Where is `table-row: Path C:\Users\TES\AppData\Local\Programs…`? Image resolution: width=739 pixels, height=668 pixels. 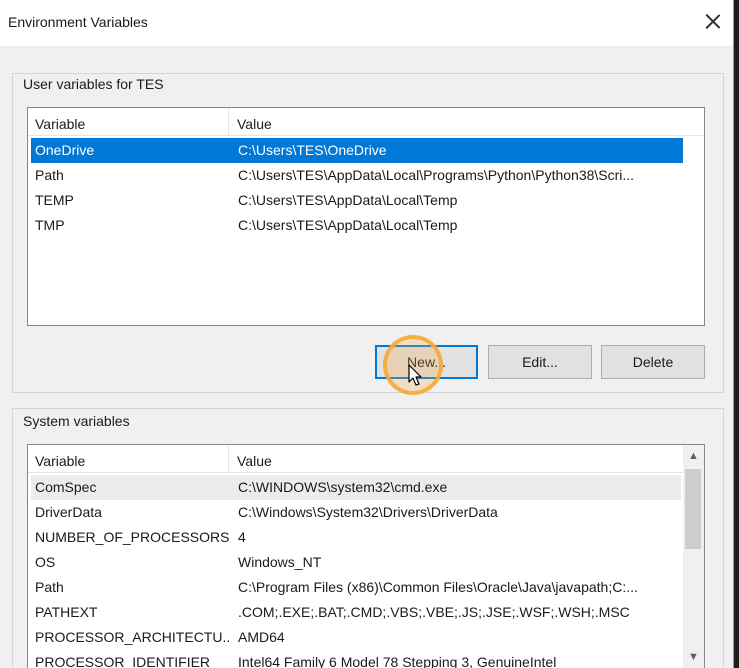 table-row: Path C:\Users\TES\AppData\Local\Programs… is located at coordinates (357, 175).